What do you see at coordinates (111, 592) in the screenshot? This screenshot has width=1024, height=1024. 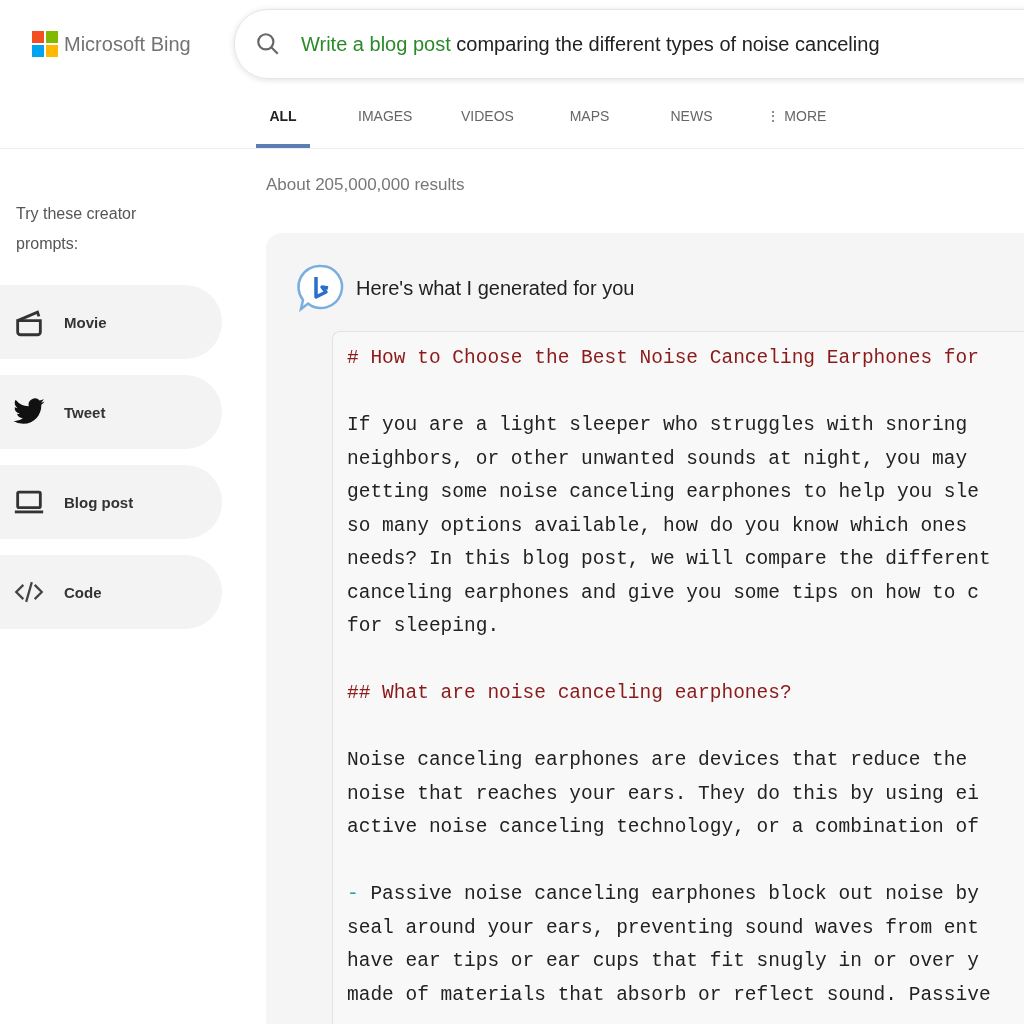 I see `prompt-button: Code` at bounding box center [111, 592].